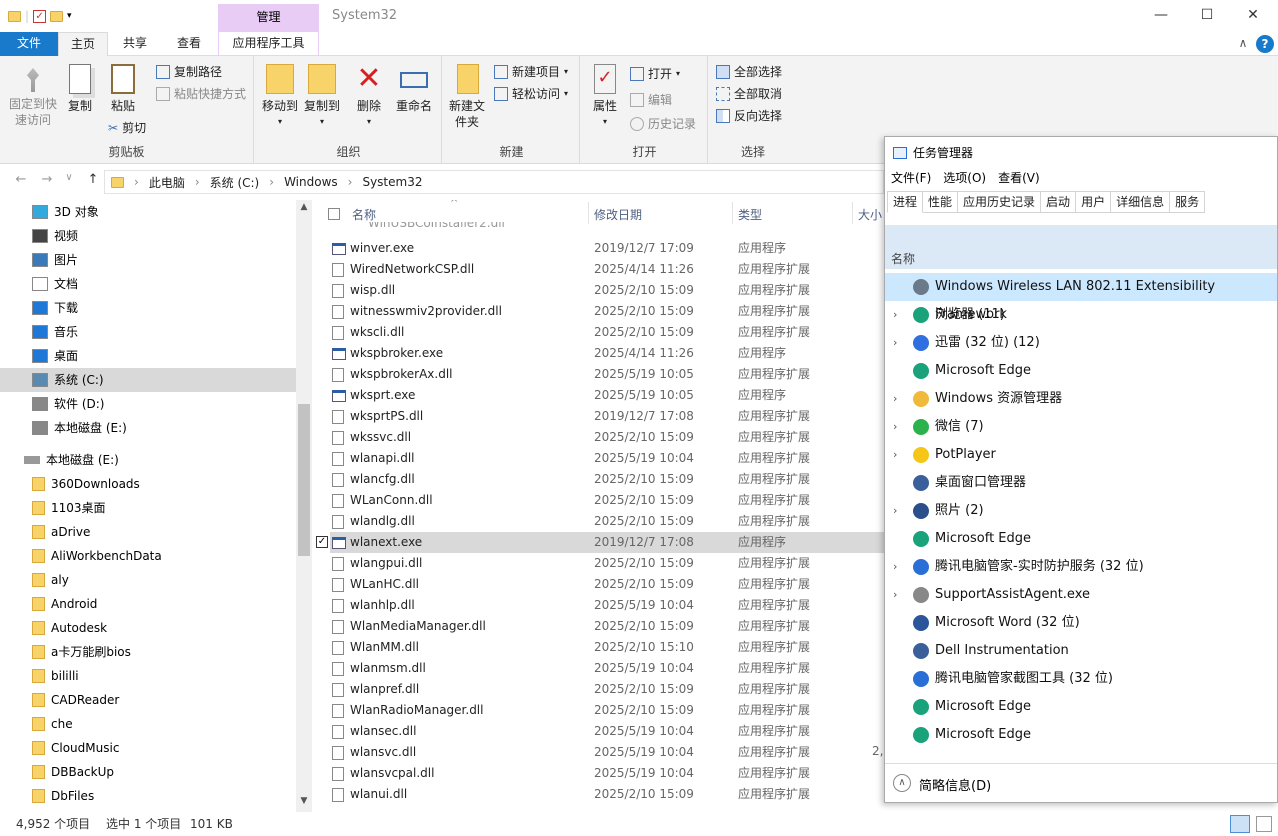  I want to click on file-row: winver.exe 2019/12/7 17:09 应用程序, so click(607, 248).